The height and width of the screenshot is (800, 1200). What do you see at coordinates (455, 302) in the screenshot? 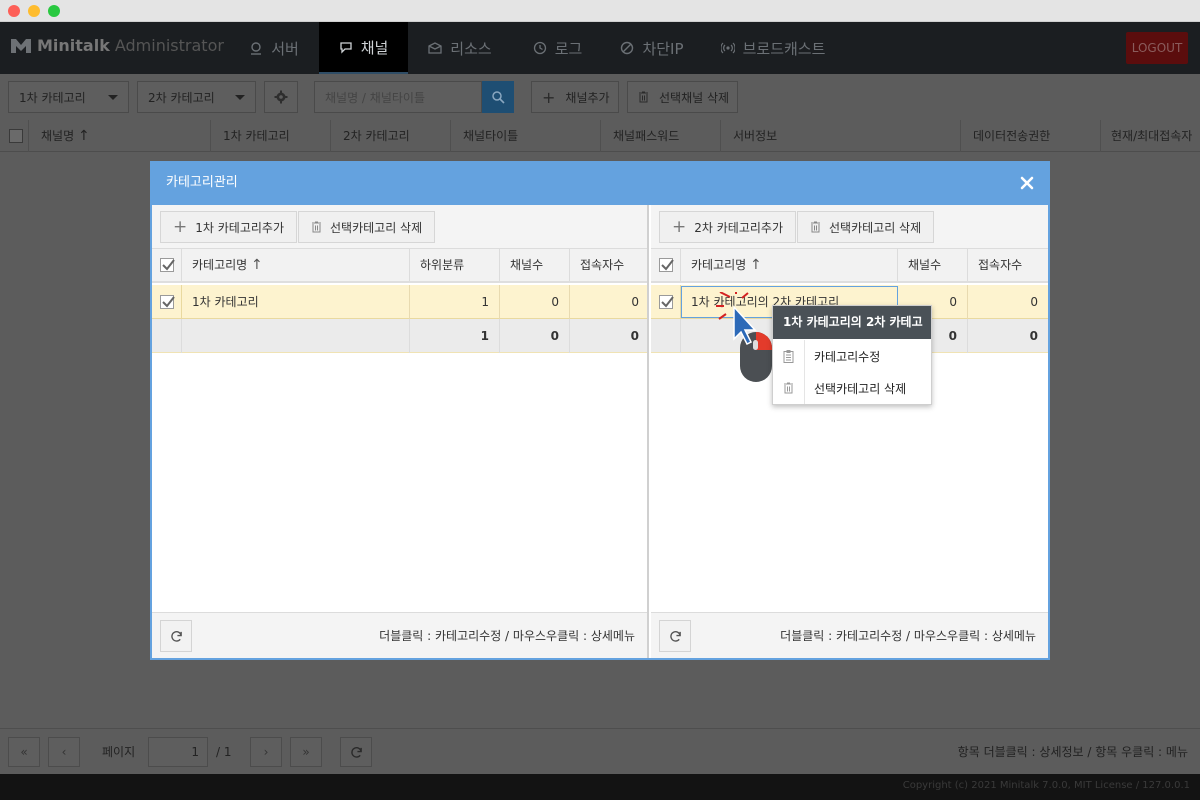
I see `sub-count-cell: 1` at bounding box center [455, 302].